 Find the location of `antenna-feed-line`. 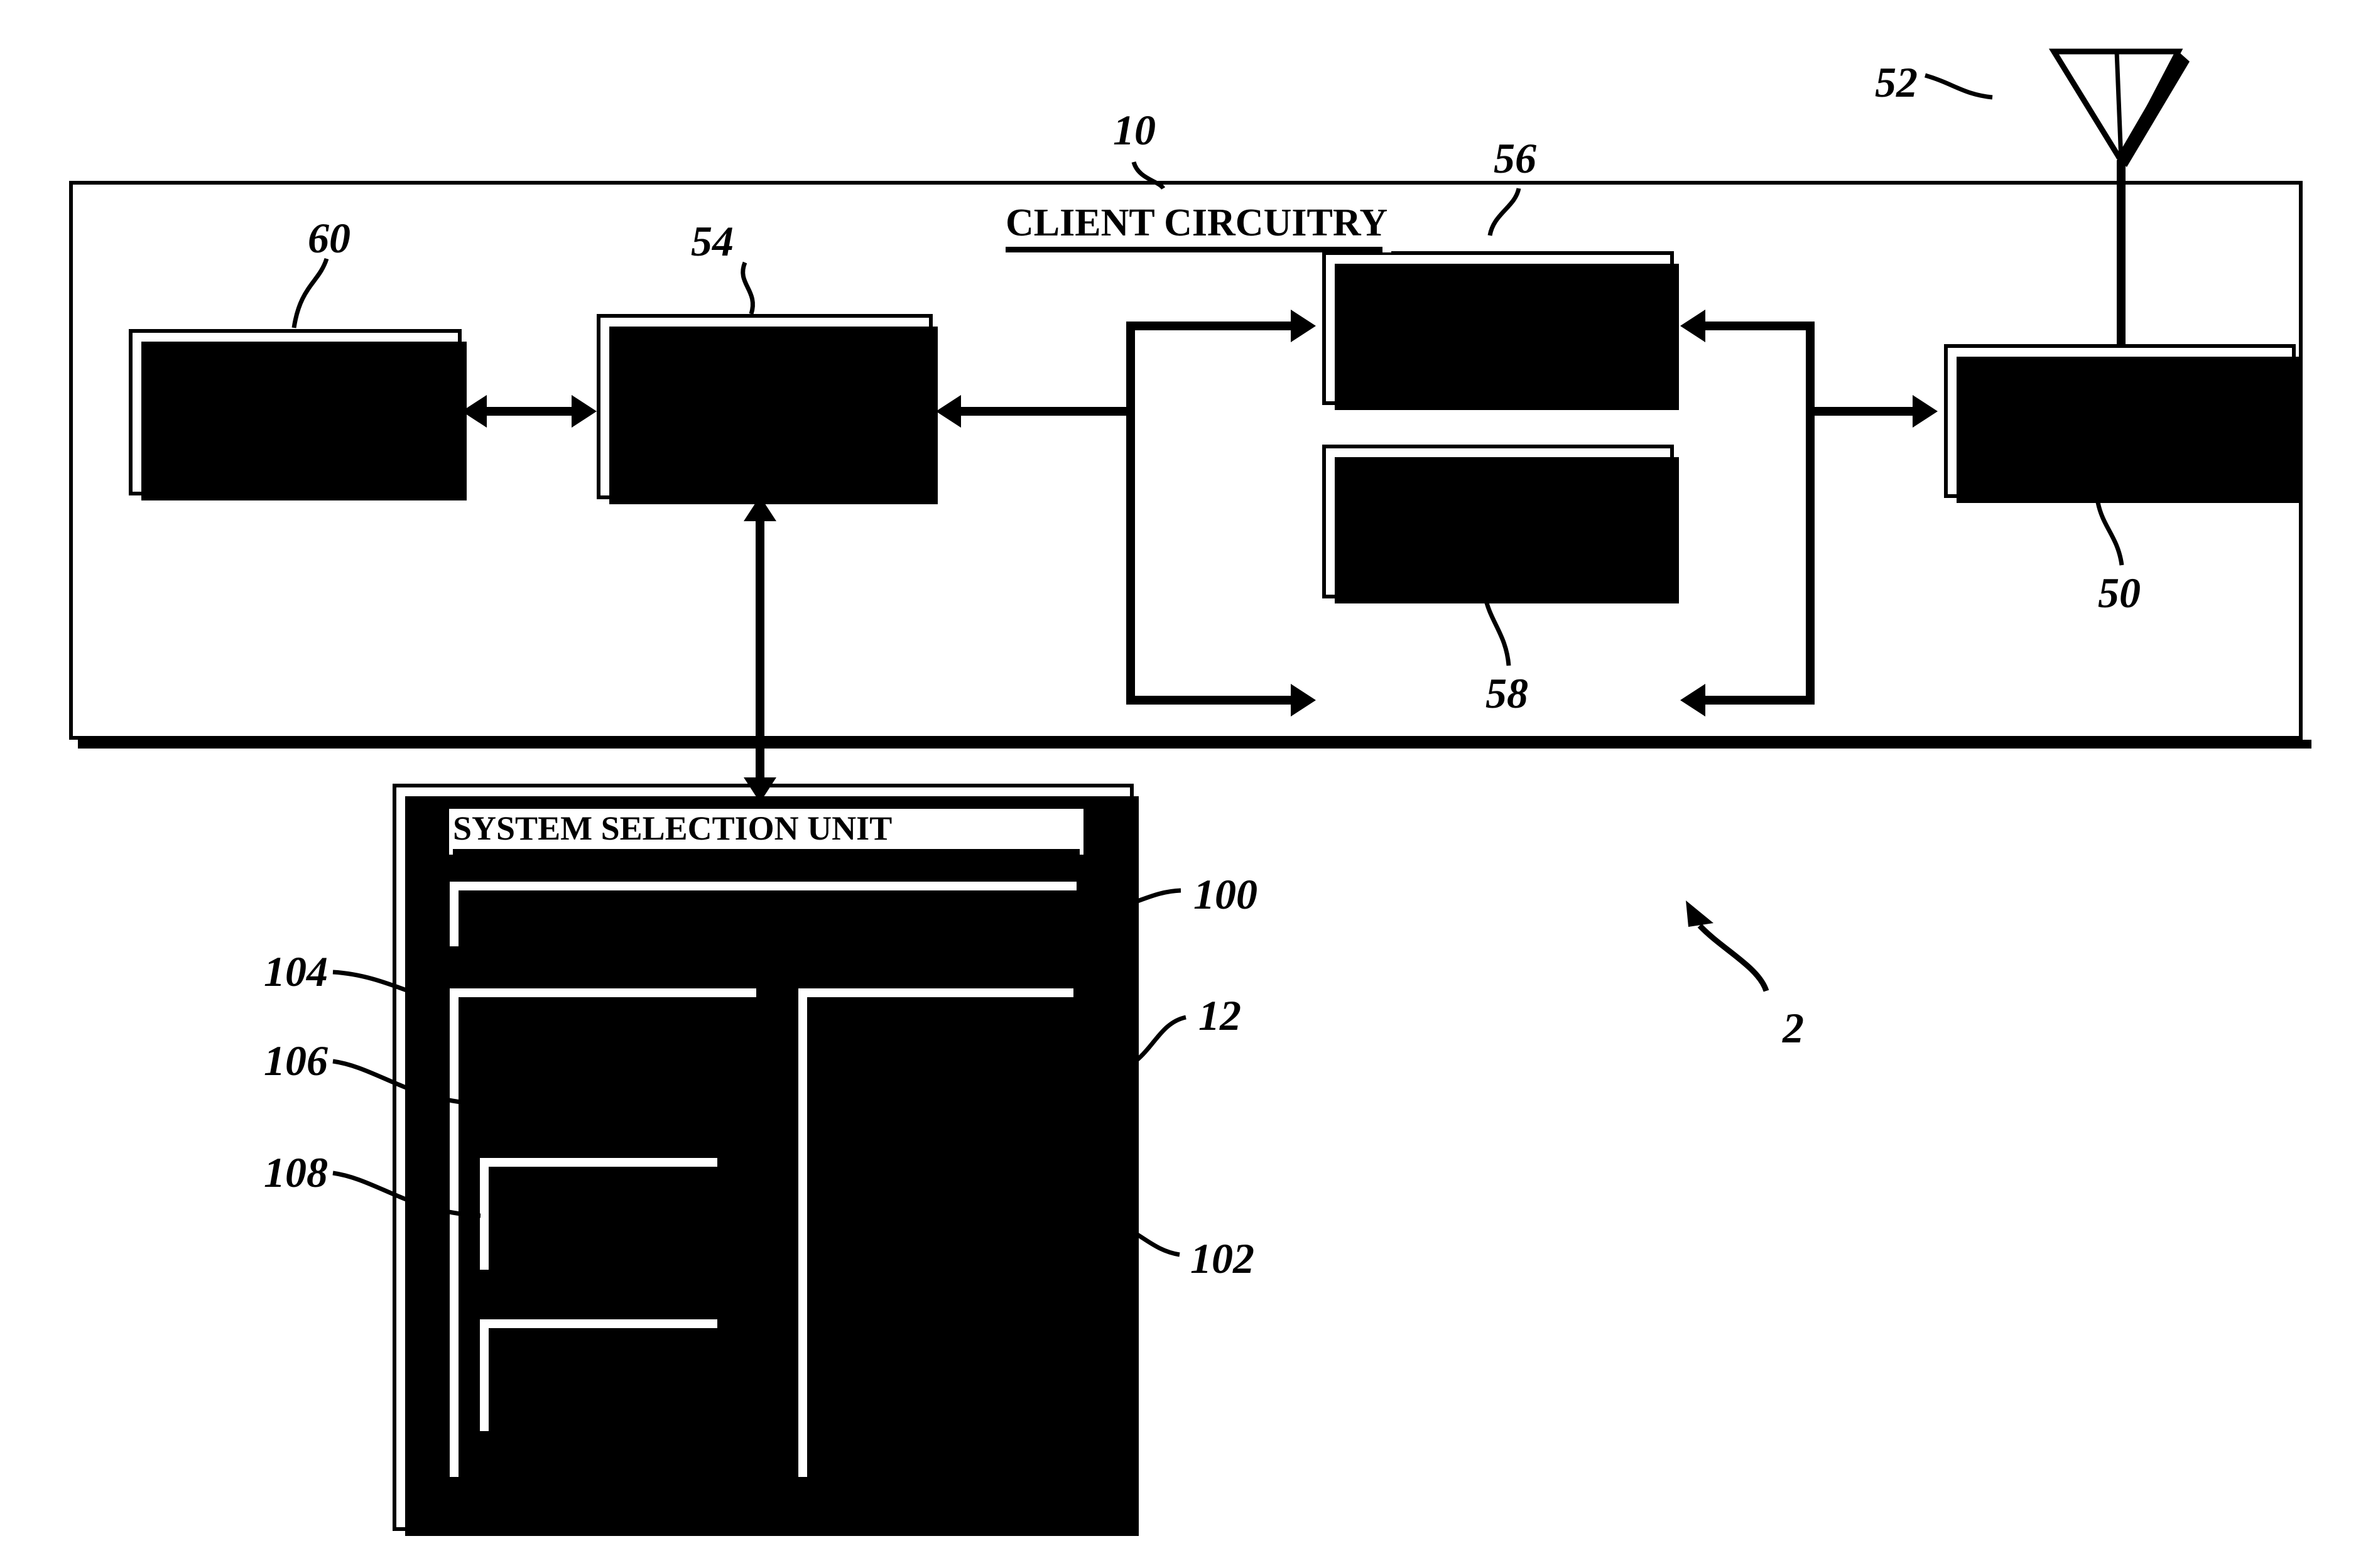

antenna-feed-line is located at coordinates (2121, 254).